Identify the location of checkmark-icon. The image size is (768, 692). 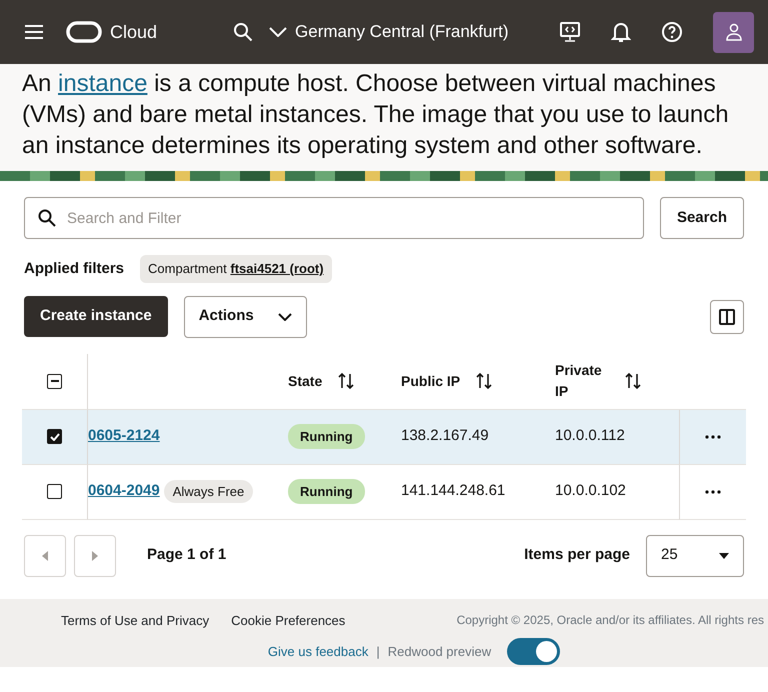
(55, 436).